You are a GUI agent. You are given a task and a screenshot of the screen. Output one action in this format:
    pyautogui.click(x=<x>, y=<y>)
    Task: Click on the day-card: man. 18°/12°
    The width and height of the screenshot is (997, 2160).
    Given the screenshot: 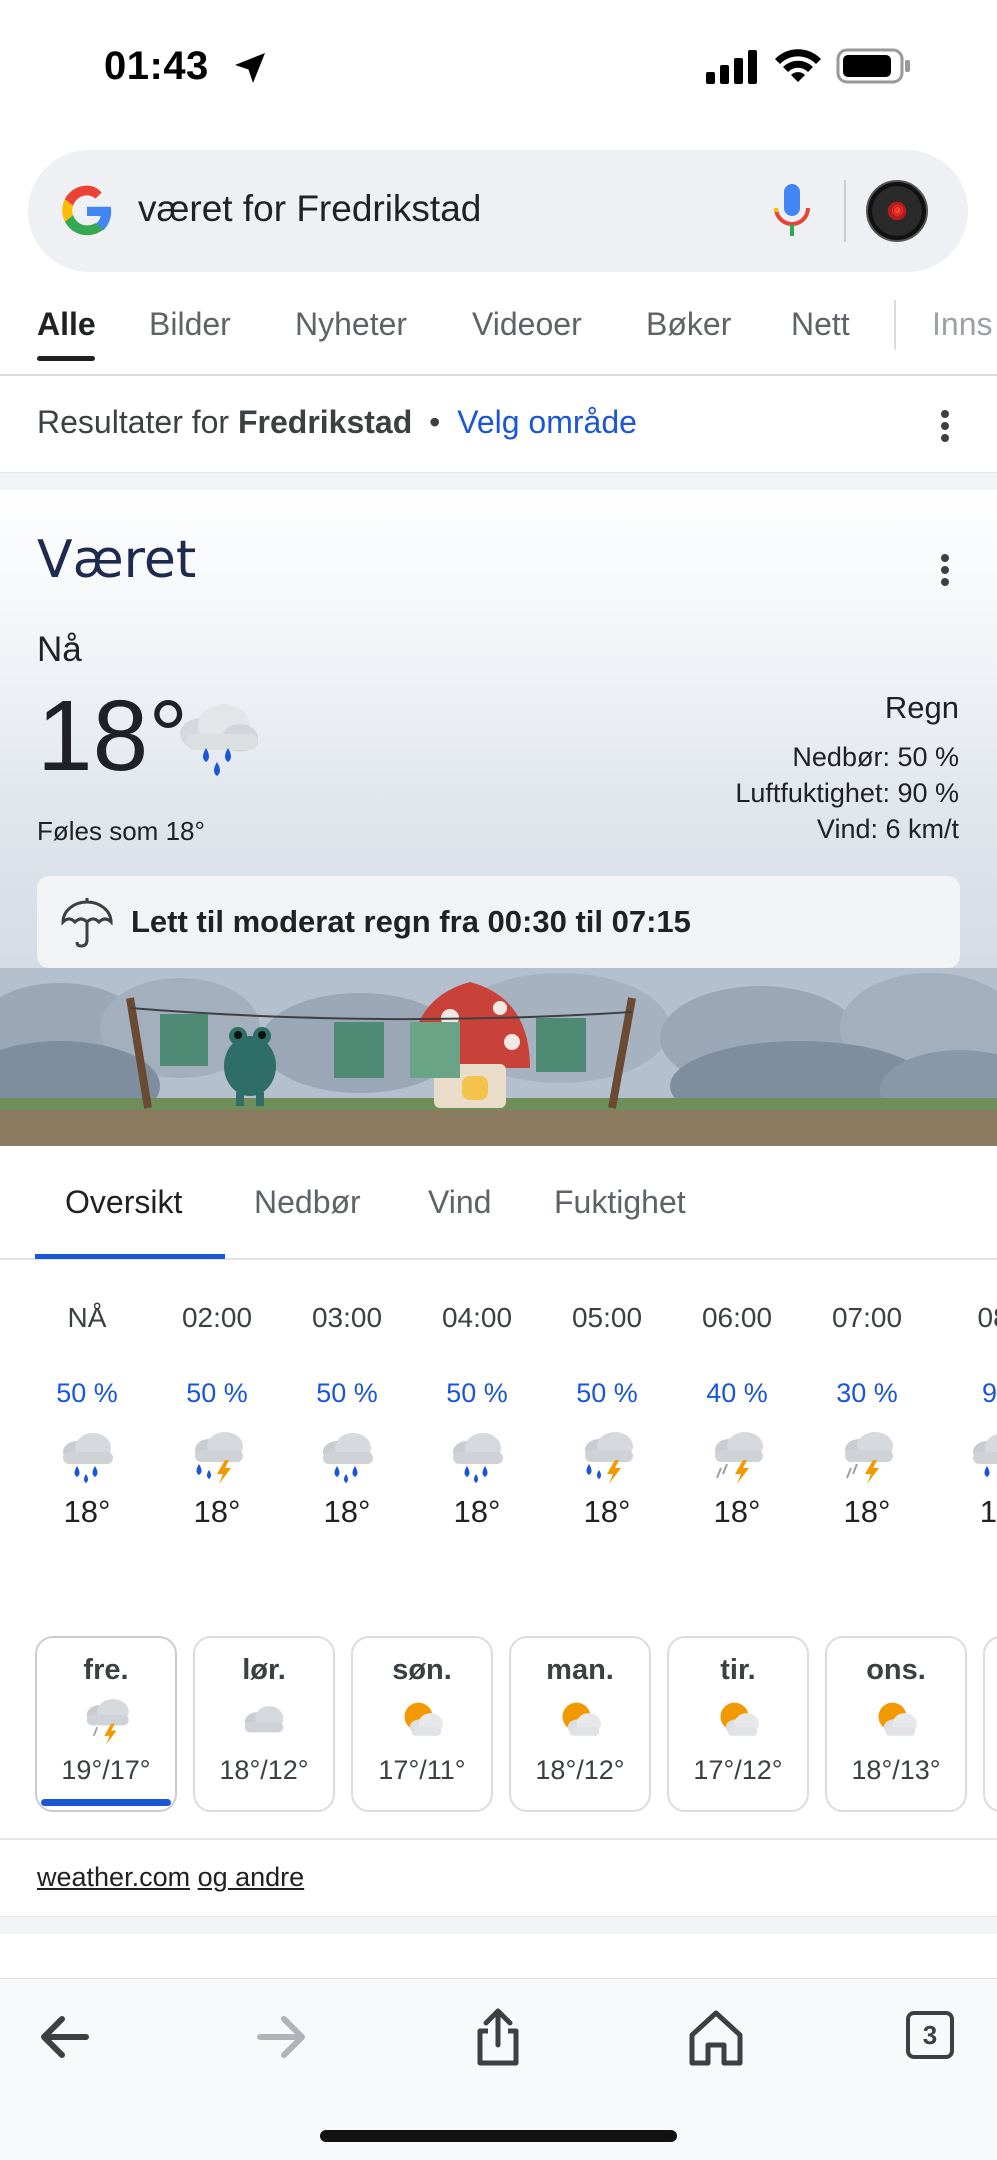 What is the action you would take?
    pyautogui.click(x=580, y=1724)
    